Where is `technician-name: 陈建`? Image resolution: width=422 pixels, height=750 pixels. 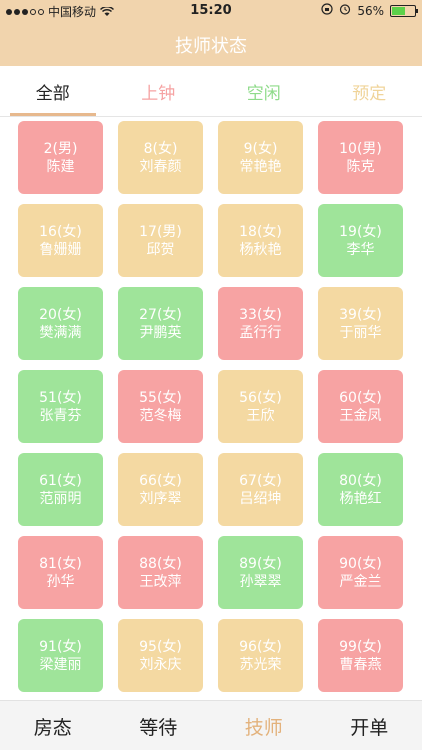
technician-name: 陈建 is located at coordinates (60, 166).